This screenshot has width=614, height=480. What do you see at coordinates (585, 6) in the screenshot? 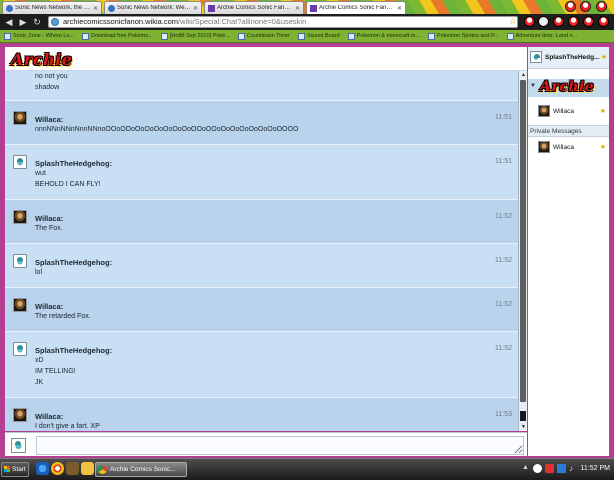
I see `maximize-icon` at bounding box center [585, 6].